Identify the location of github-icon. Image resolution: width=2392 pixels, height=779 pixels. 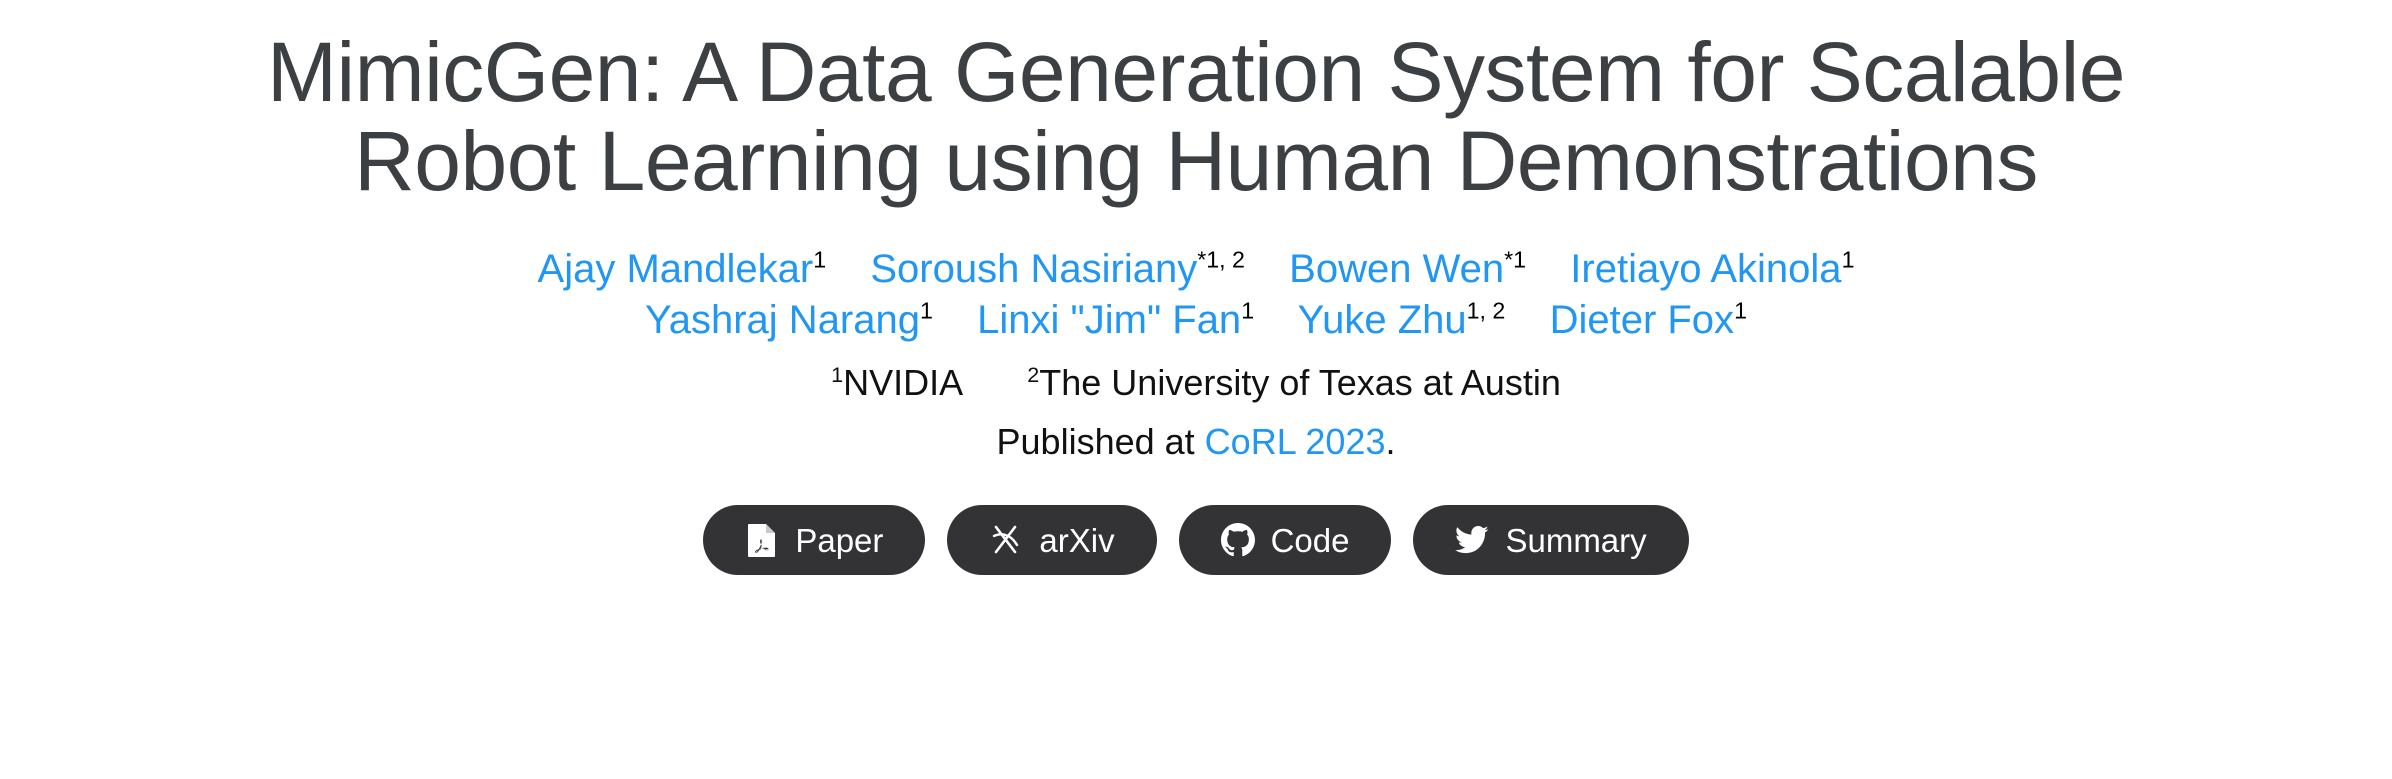
(1237, 540).